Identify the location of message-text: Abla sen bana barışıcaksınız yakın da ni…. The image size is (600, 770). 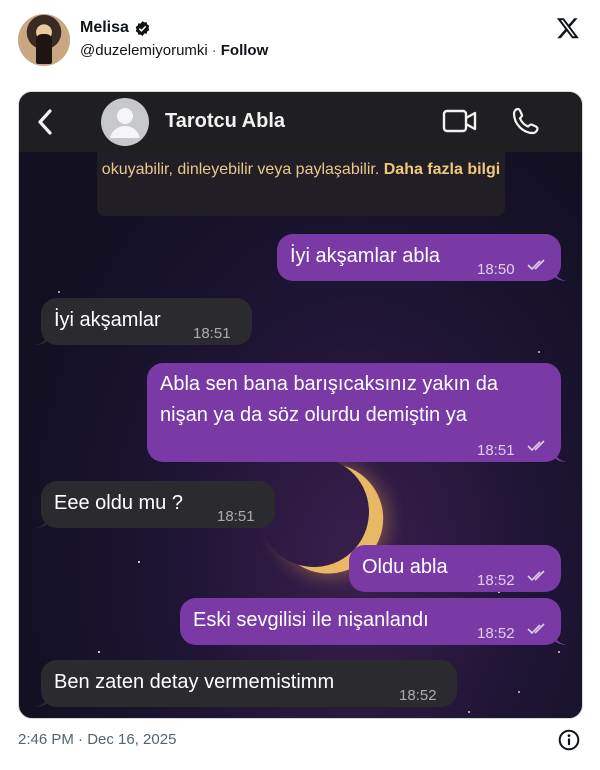
(329, 399).